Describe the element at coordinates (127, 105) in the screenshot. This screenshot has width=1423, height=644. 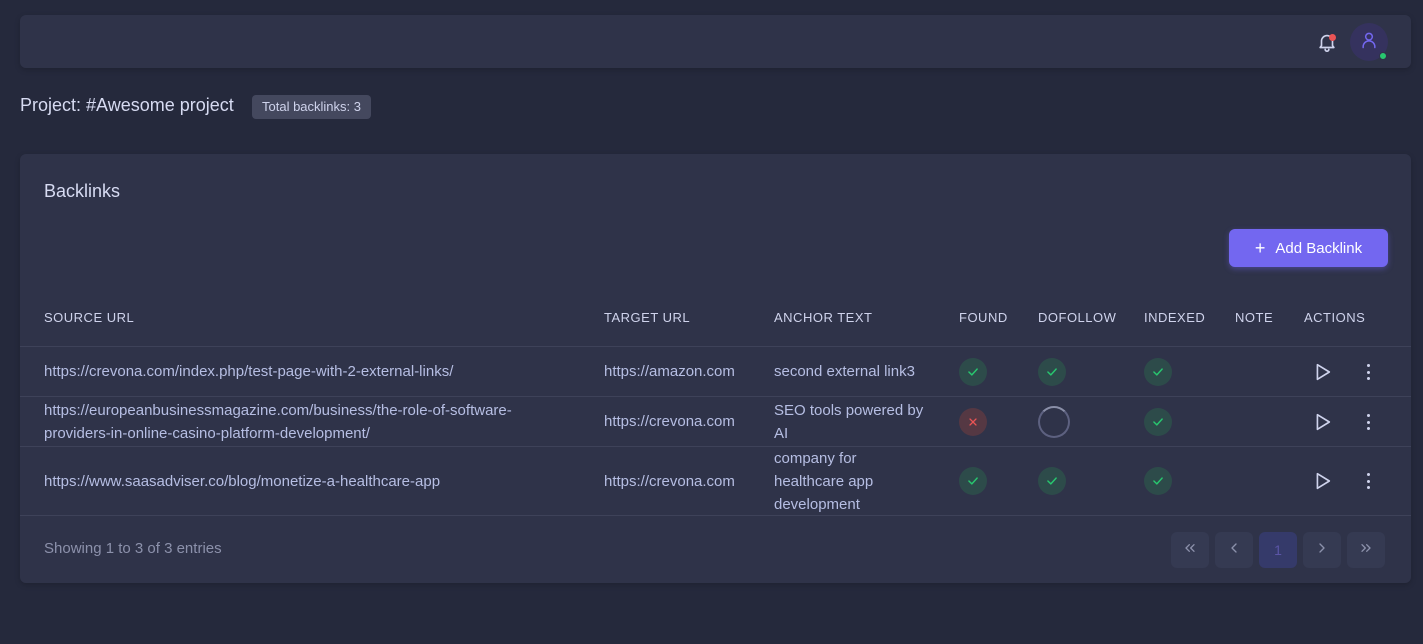
I see `page-title: Project: #Awesome project` at that location.